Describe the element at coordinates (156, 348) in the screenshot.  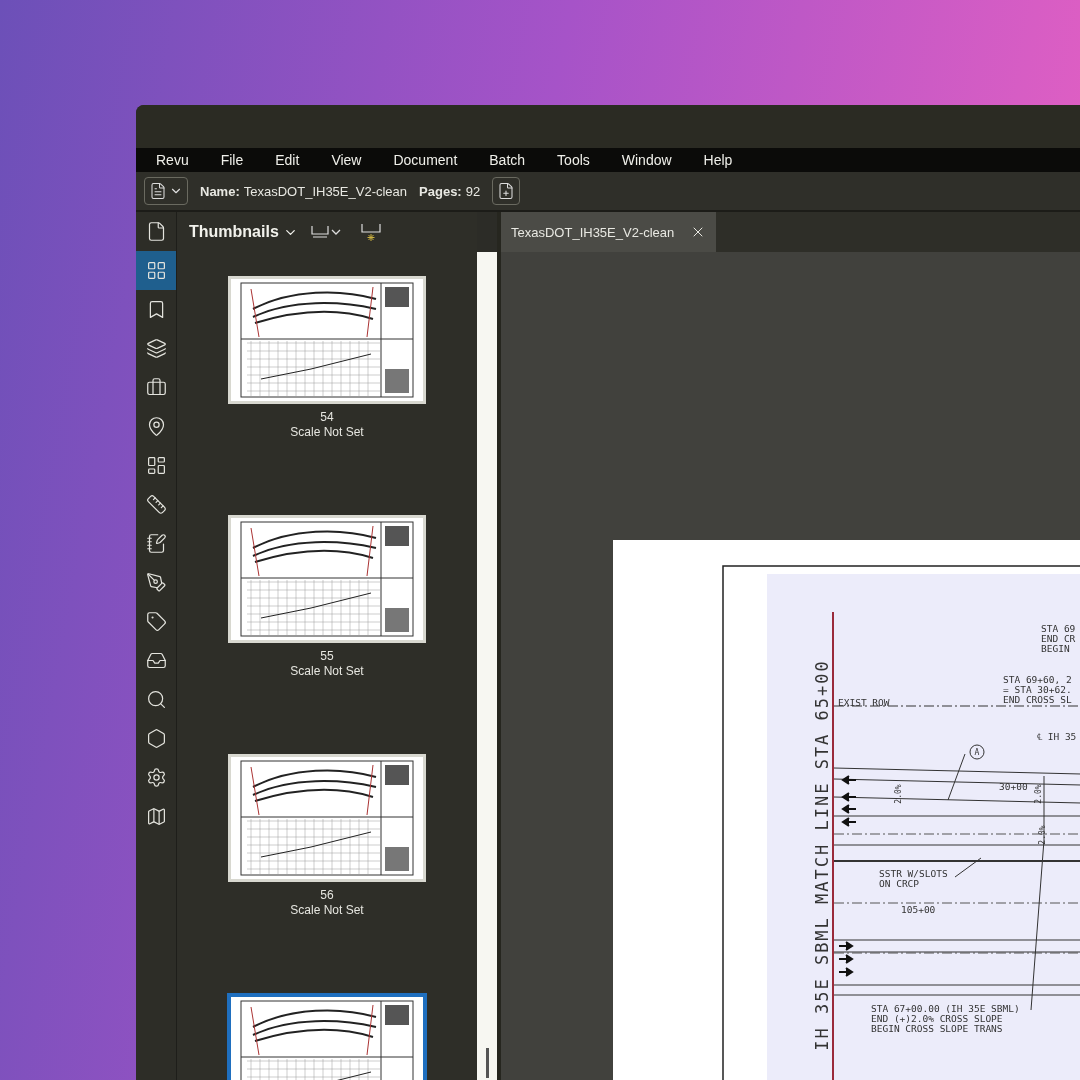
I see `layers-icon` at that location.